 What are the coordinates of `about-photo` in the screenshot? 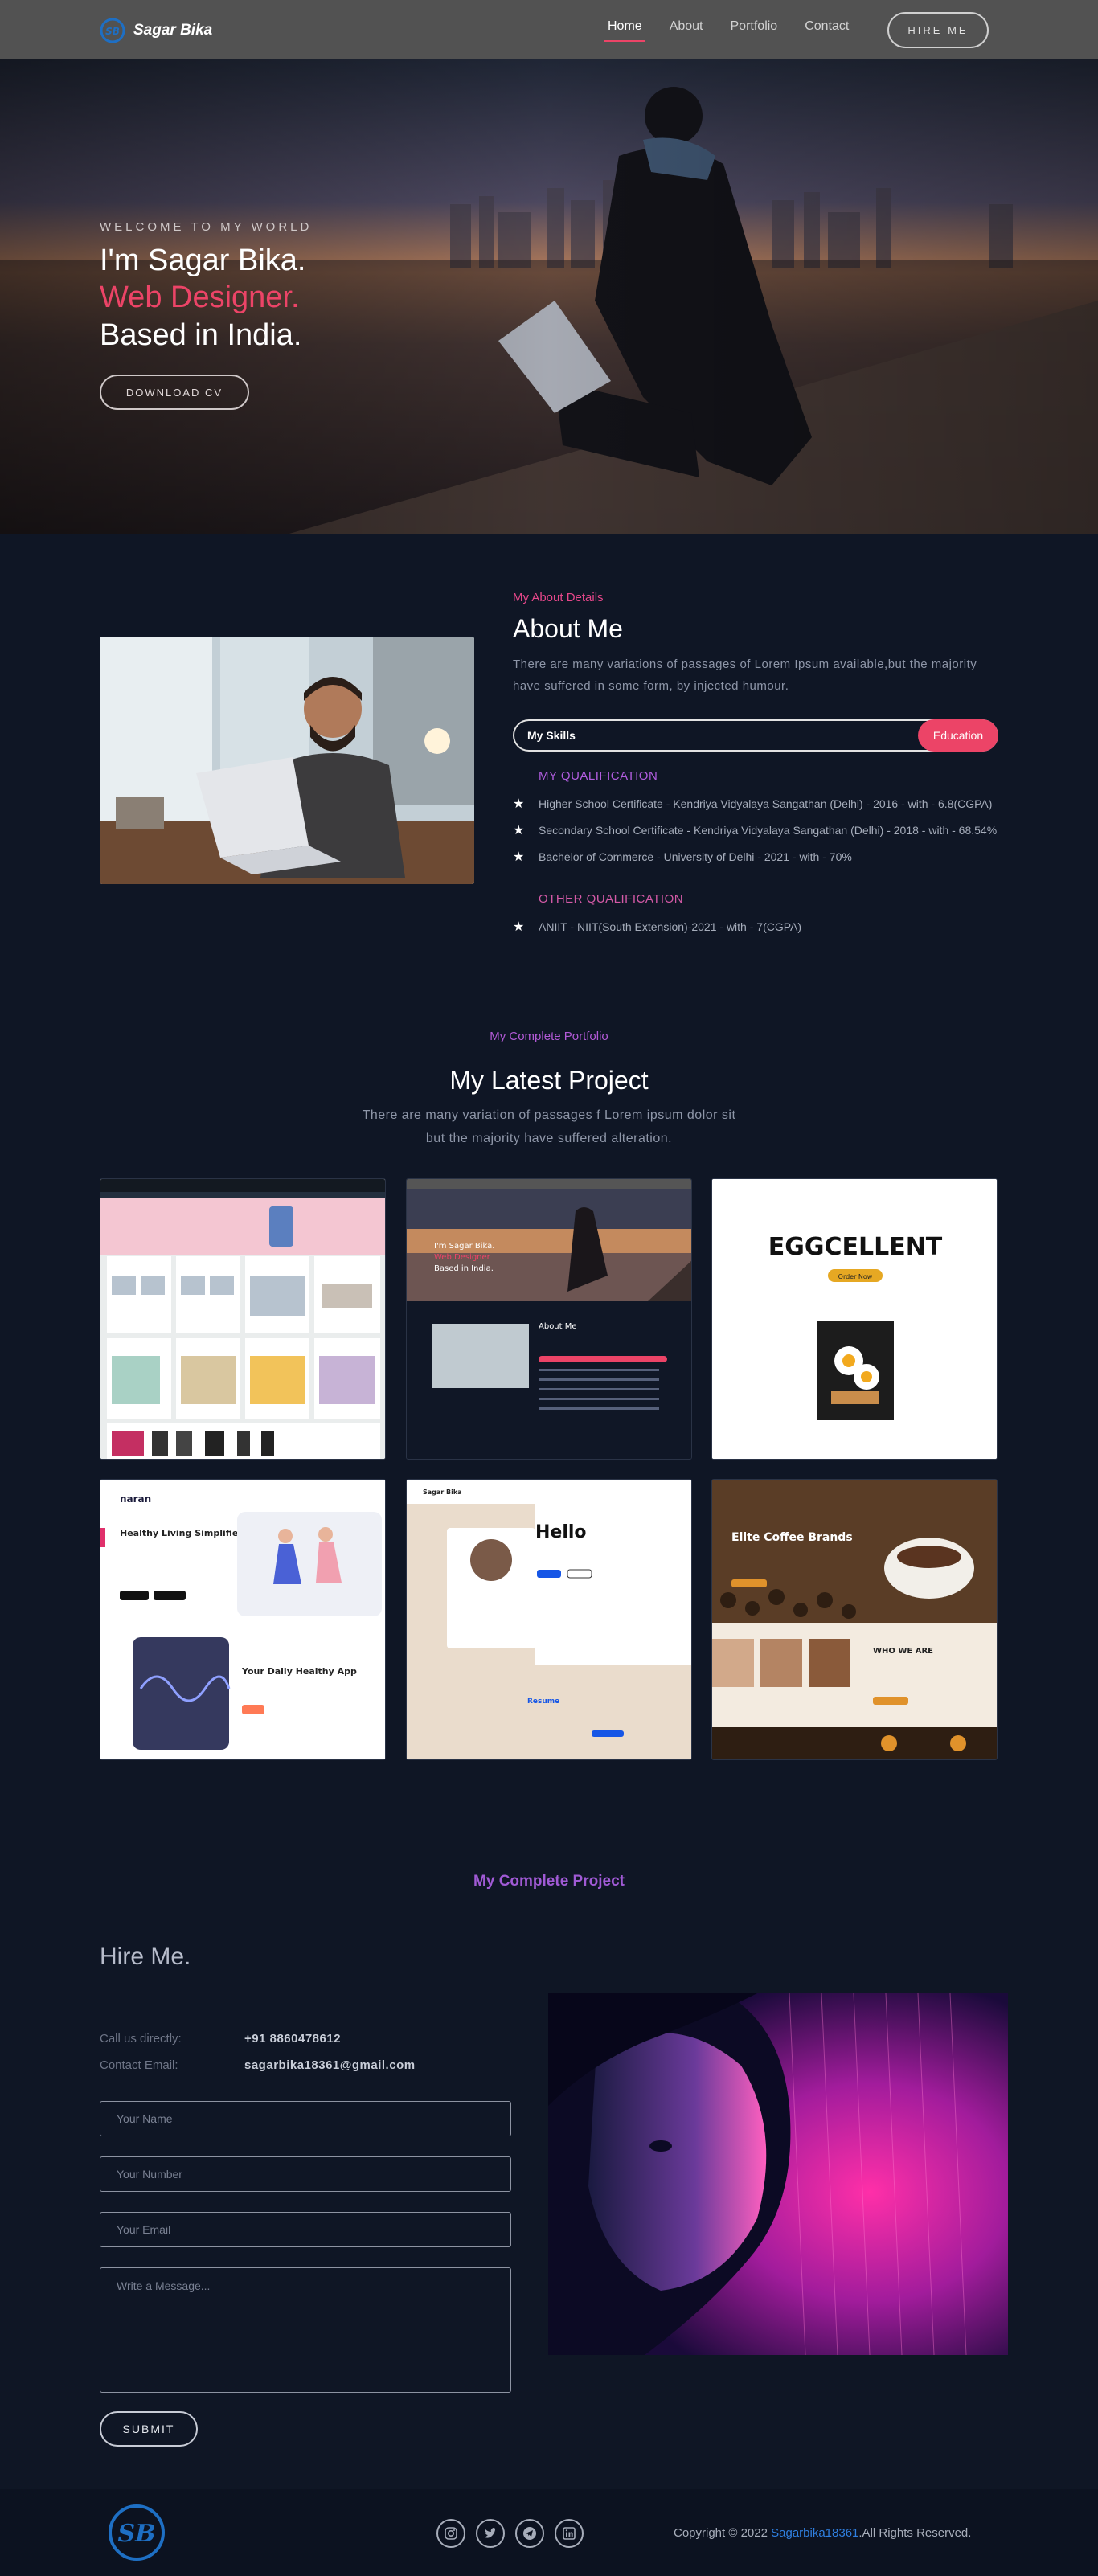 It's located at (287, 760).